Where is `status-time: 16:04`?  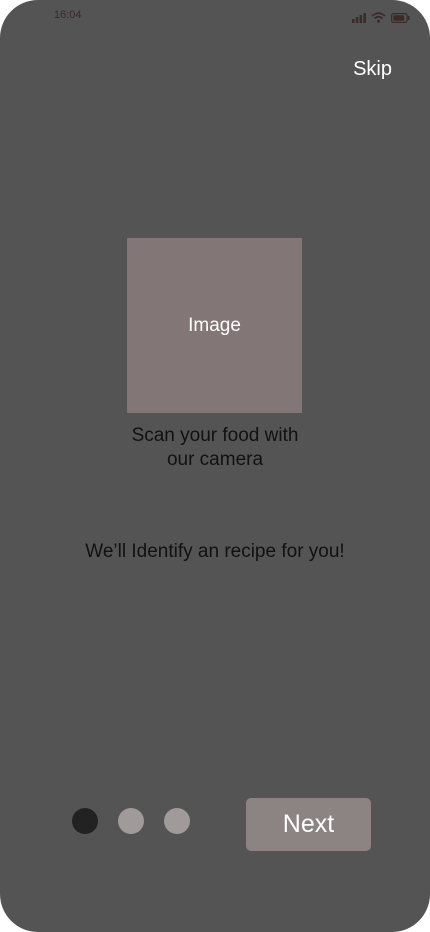
status-time: 16:04 is located at coordinates (68, 15).